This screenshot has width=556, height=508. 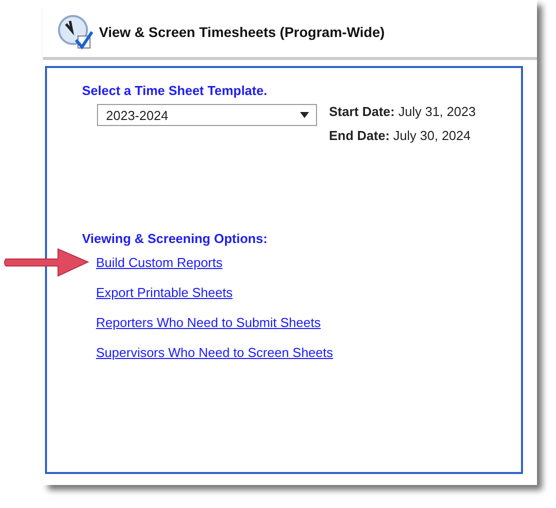 I want to click on page-title: View & Screen Timesheets (Program-Wide), so click(x=242, y=32).